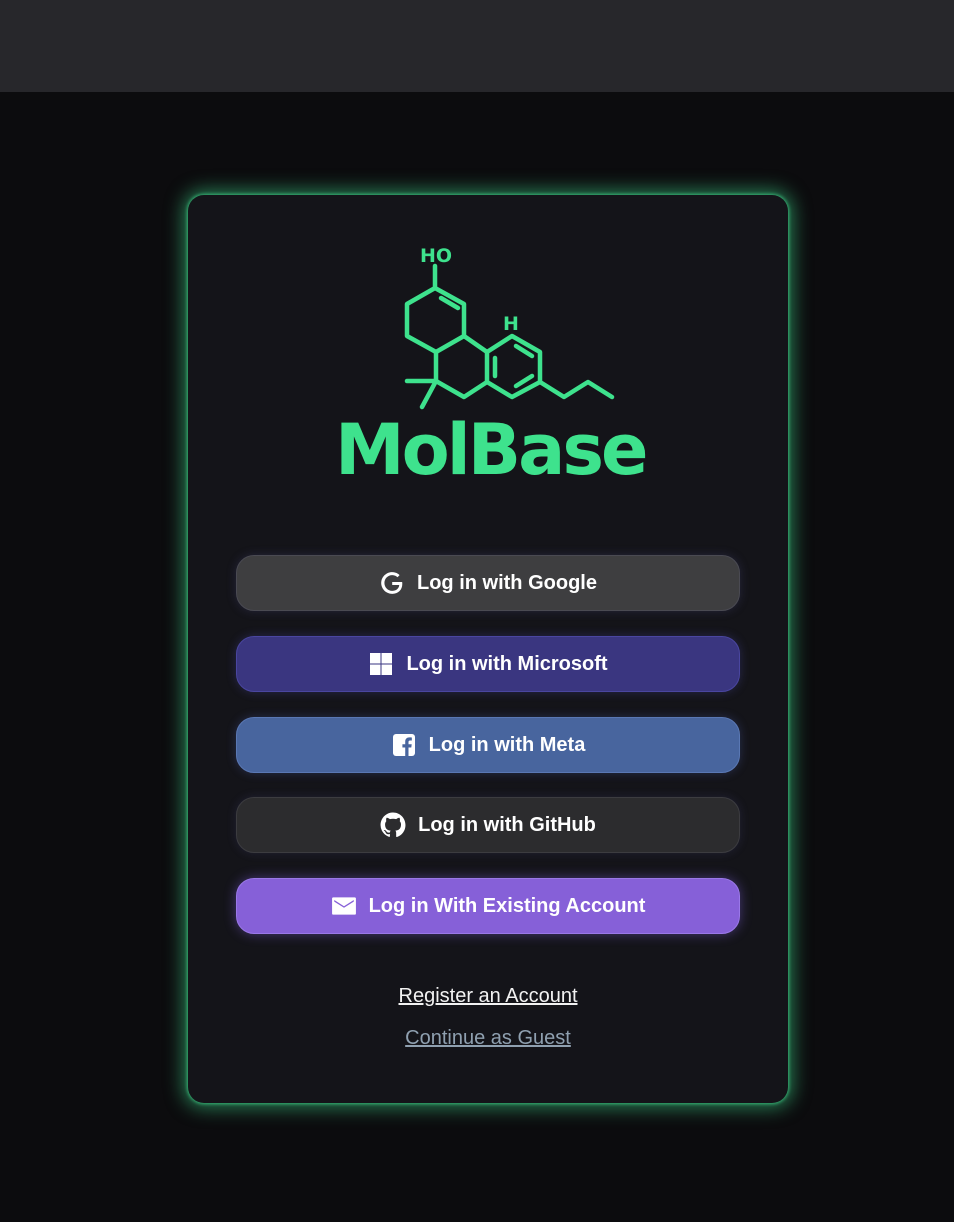 This screenshot has height=1222, width=954. I want to click on logo-label-h: H, so click(511, 324).